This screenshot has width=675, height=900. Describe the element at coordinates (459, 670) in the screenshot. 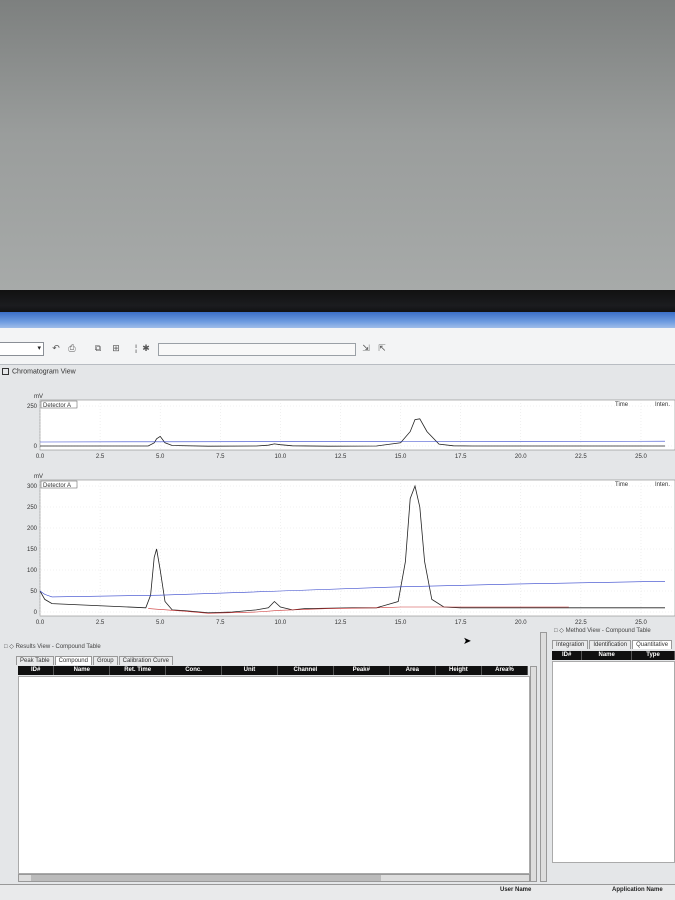

I see `column-header: Height` at that location.